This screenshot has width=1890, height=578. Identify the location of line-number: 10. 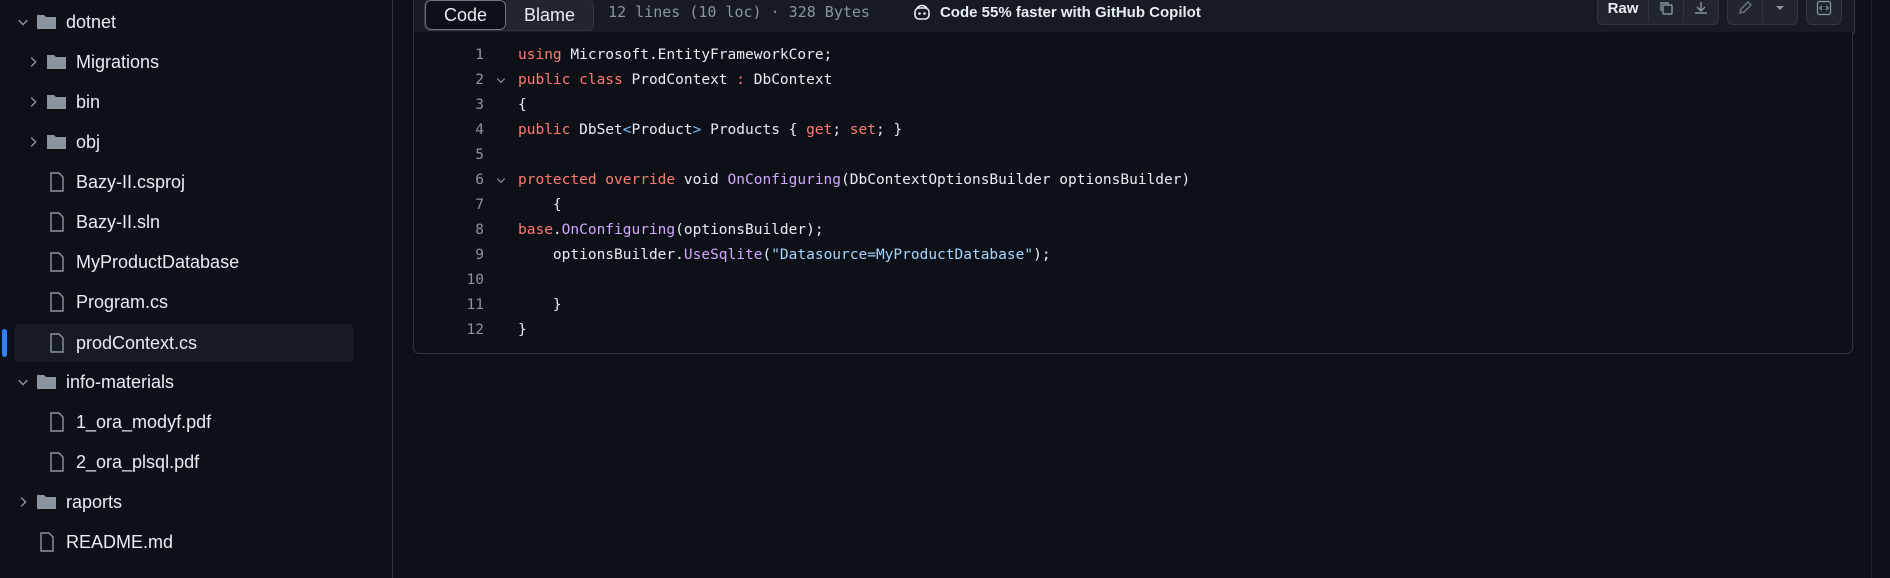
(449, 280).